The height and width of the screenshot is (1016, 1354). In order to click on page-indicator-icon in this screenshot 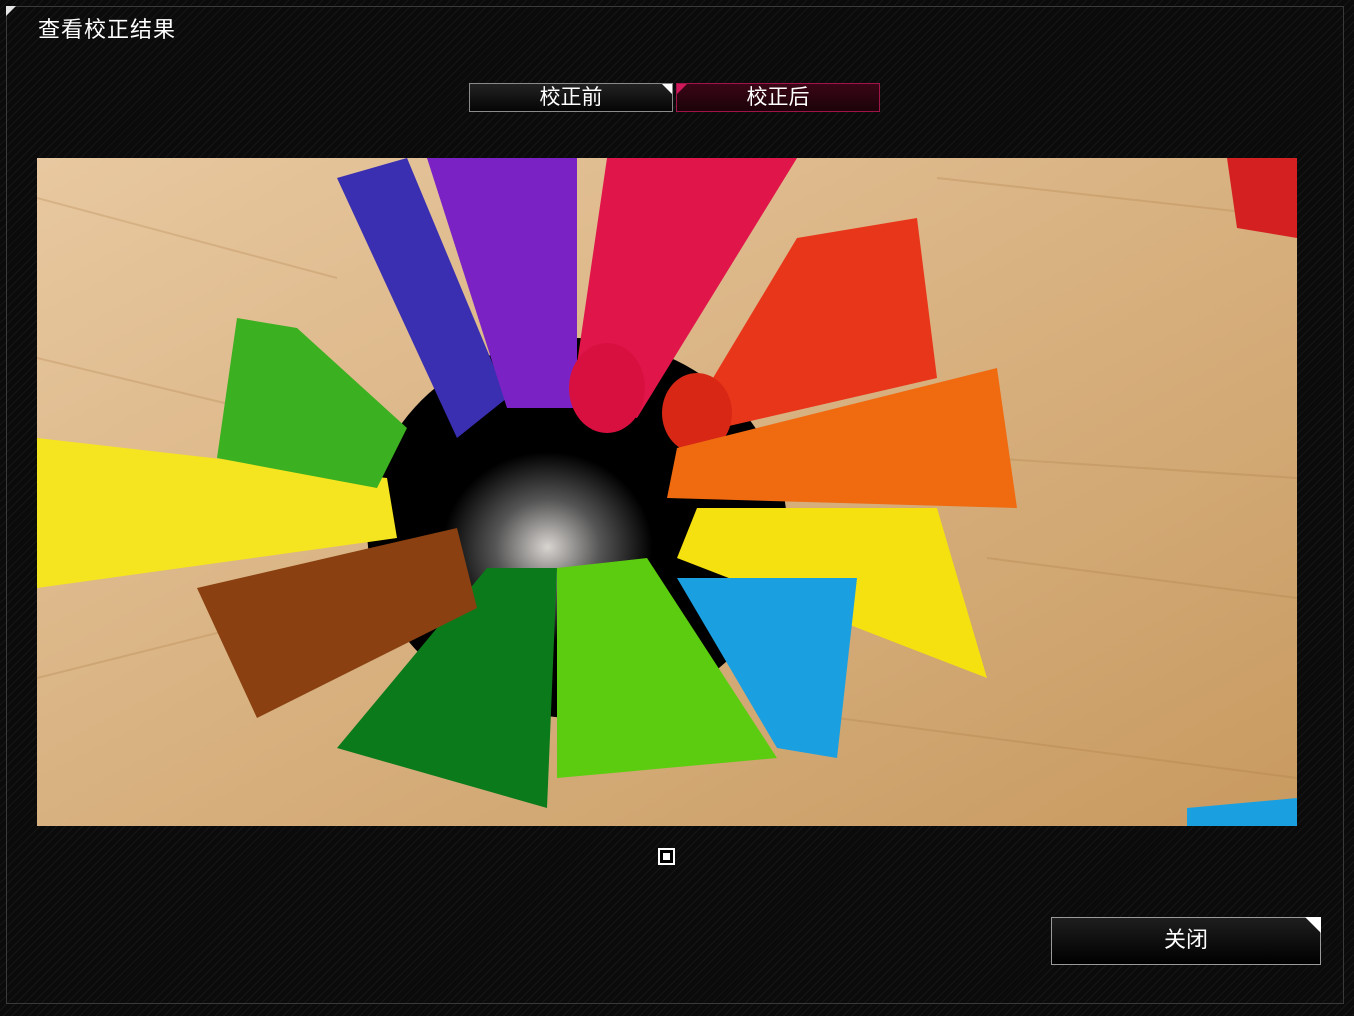, I will do `click(666, 856)`.